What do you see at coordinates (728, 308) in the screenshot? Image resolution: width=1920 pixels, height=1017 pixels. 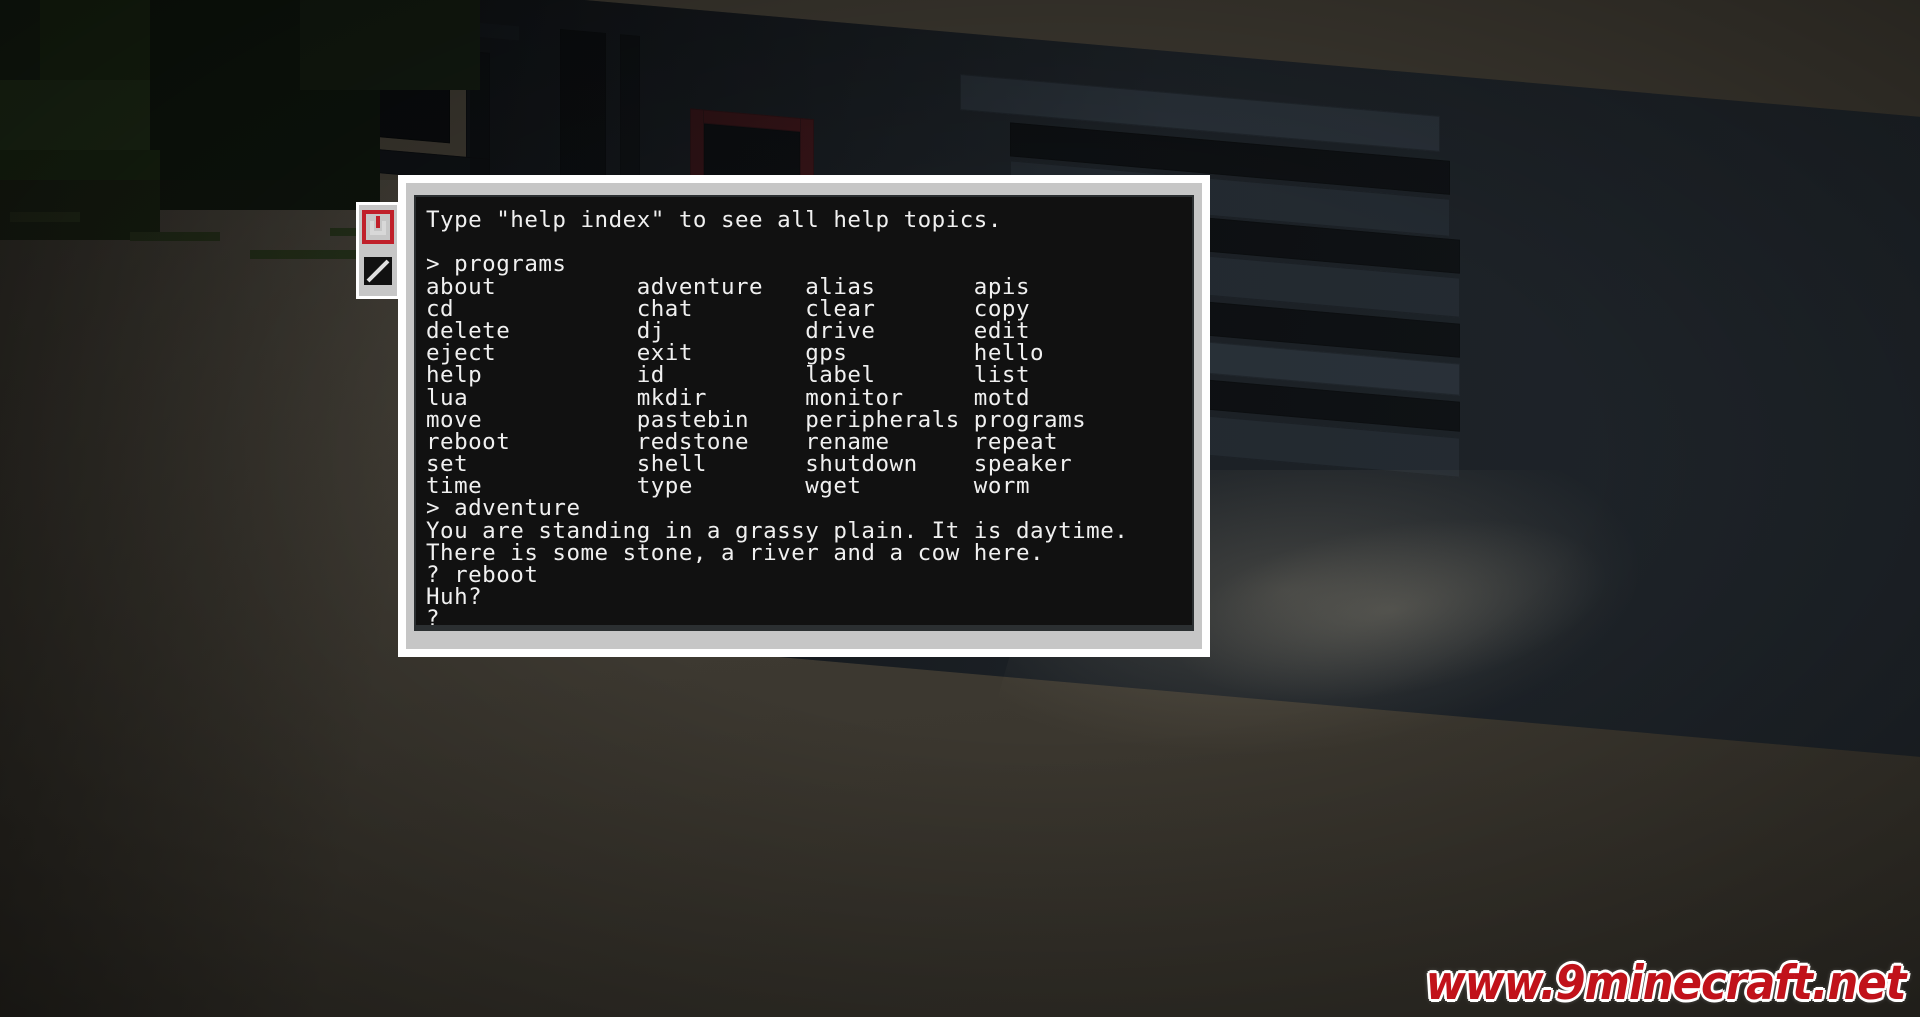 I see `terminal-line: cd chat clear copy` at bounding box center [728, 308].